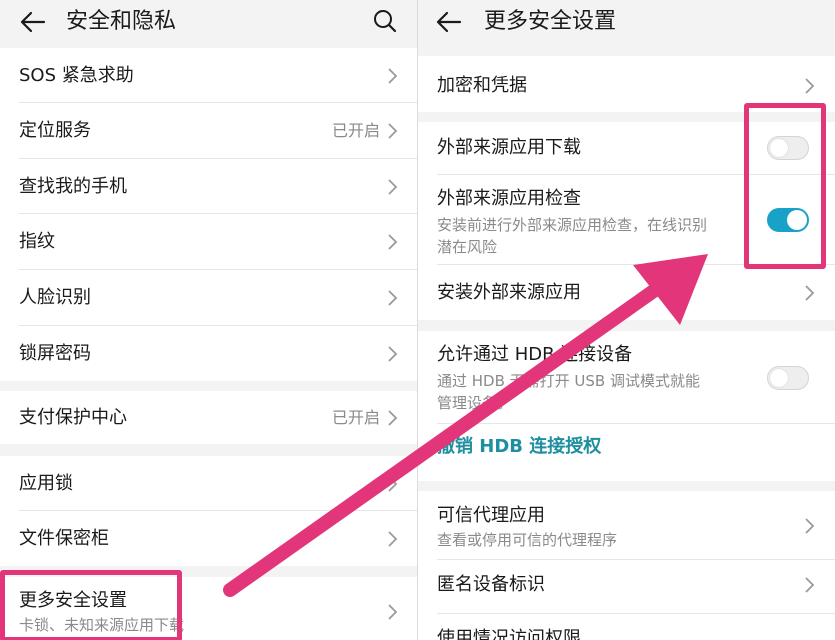 This screenshot has height=640, width=835. What do you see at coordinates (385, 21) in the screenshot?
I see `search-icon` at bounding box center [385, 21].